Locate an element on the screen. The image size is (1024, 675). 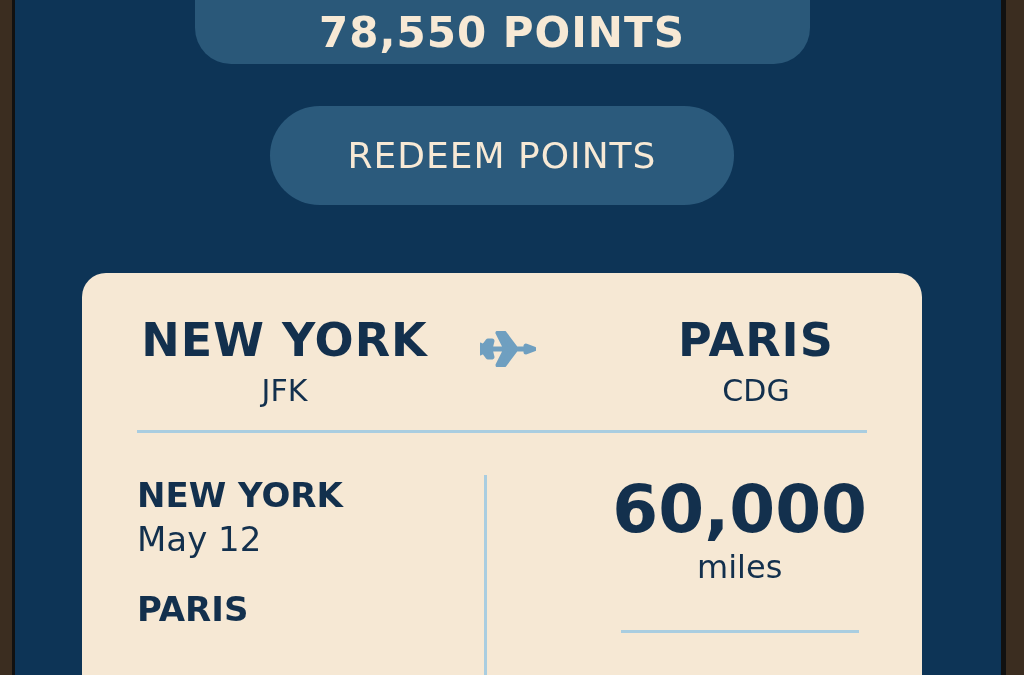
airplane-icon is located at coordinates (508, 349).